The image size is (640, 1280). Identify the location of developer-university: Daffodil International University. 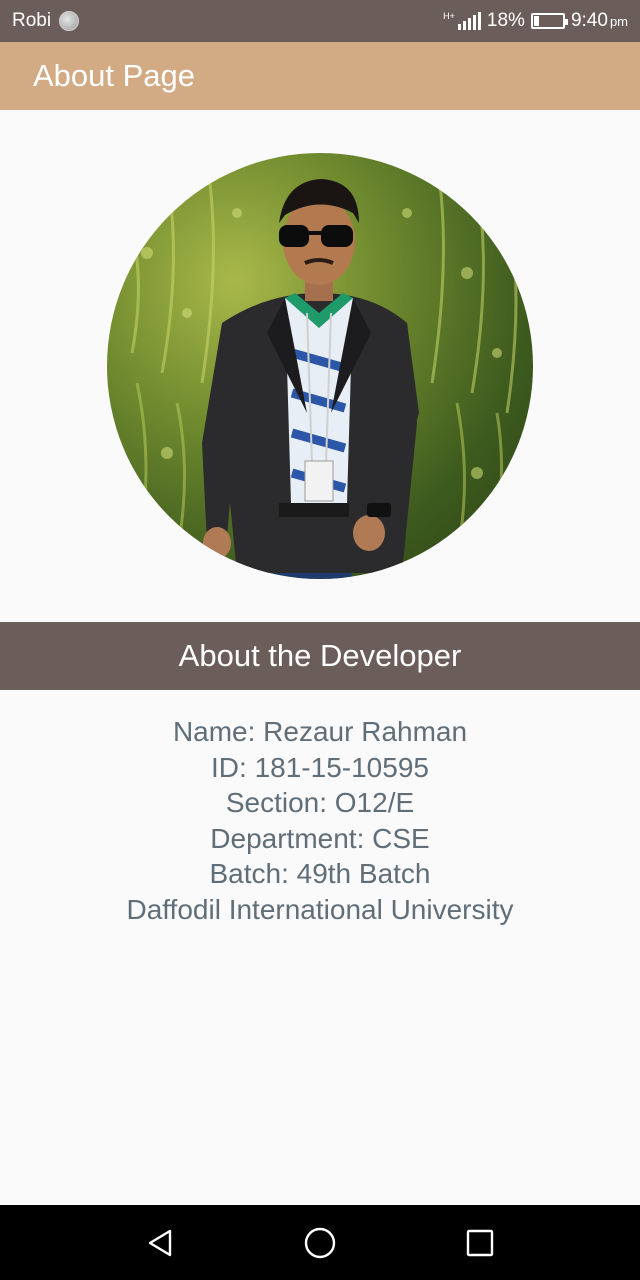
(320, 909).